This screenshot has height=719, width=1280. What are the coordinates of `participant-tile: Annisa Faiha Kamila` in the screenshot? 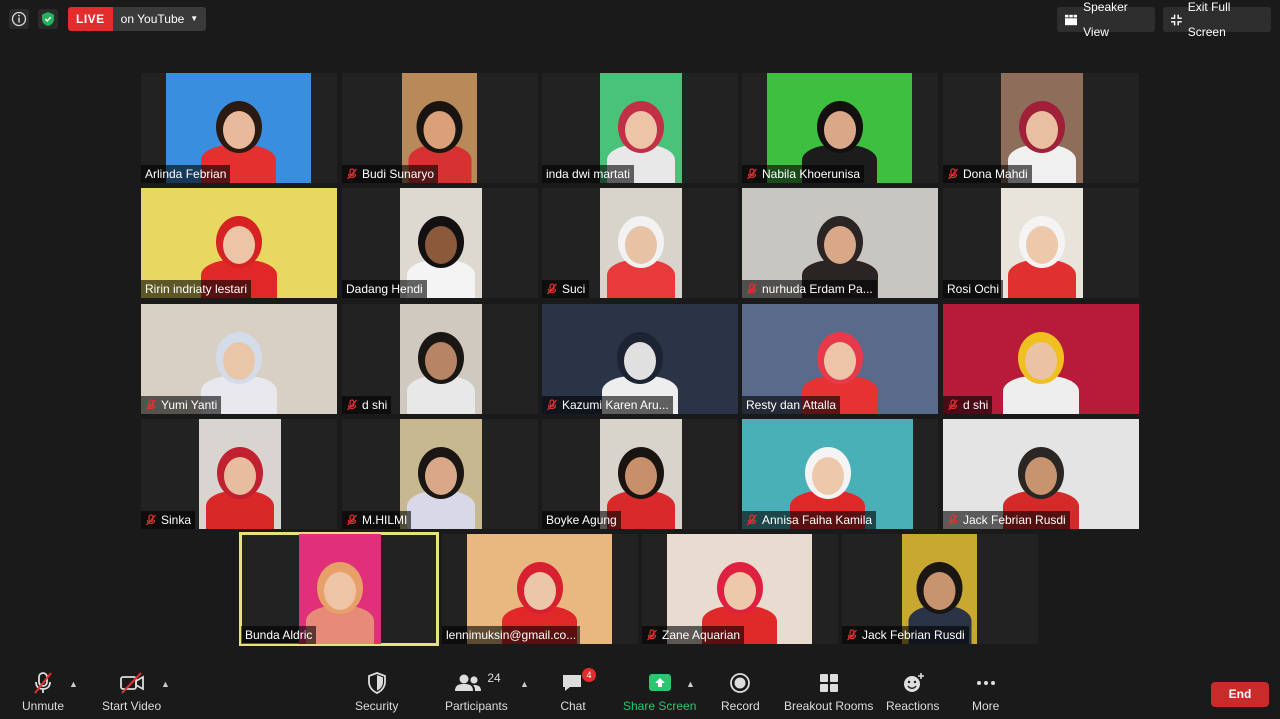 It's located at (840, 474).